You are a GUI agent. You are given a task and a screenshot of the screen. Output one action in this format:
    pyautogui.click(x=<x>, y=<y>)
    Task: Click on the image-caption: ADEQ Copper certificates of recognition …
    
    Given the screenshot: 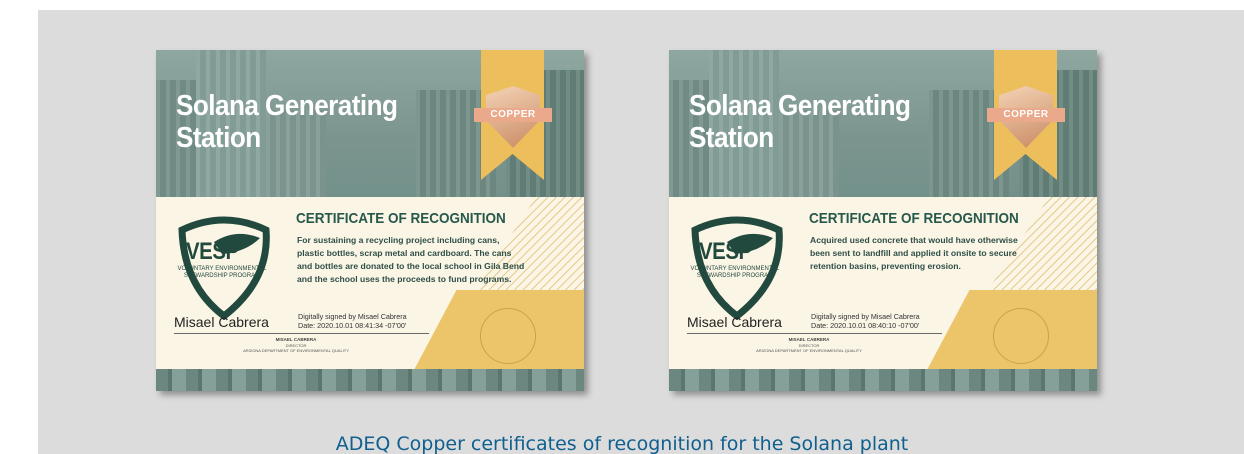 What is the action you would take?
    pyautogui.click(x=622, y=443)
    